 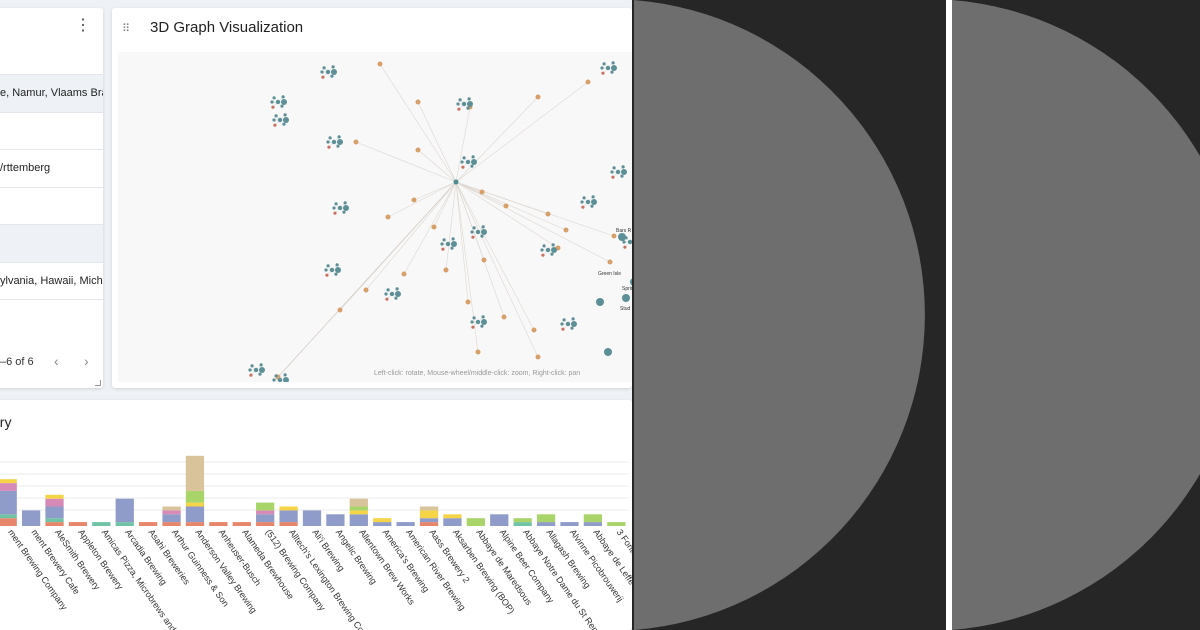 What do you see at coordinates (56, 361) in the screenshot?
I see `chevron-left-icon: ‹` at bounding box center [56, 361].